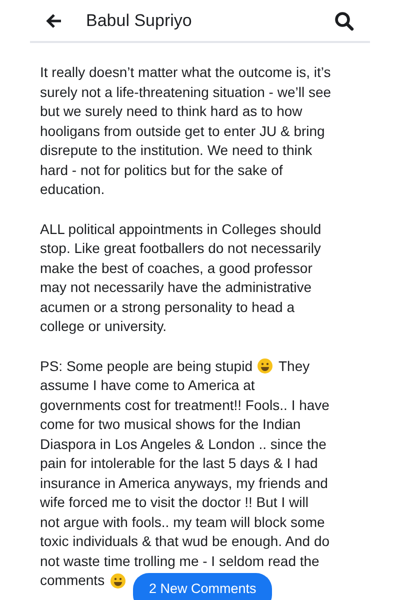 The image size is (400, 600). What do you see at coordinates (185, 541) in the screenshot?
I see `post-text: toxic individuals & that wud be enough. And do` at bounding box center [185, 541].